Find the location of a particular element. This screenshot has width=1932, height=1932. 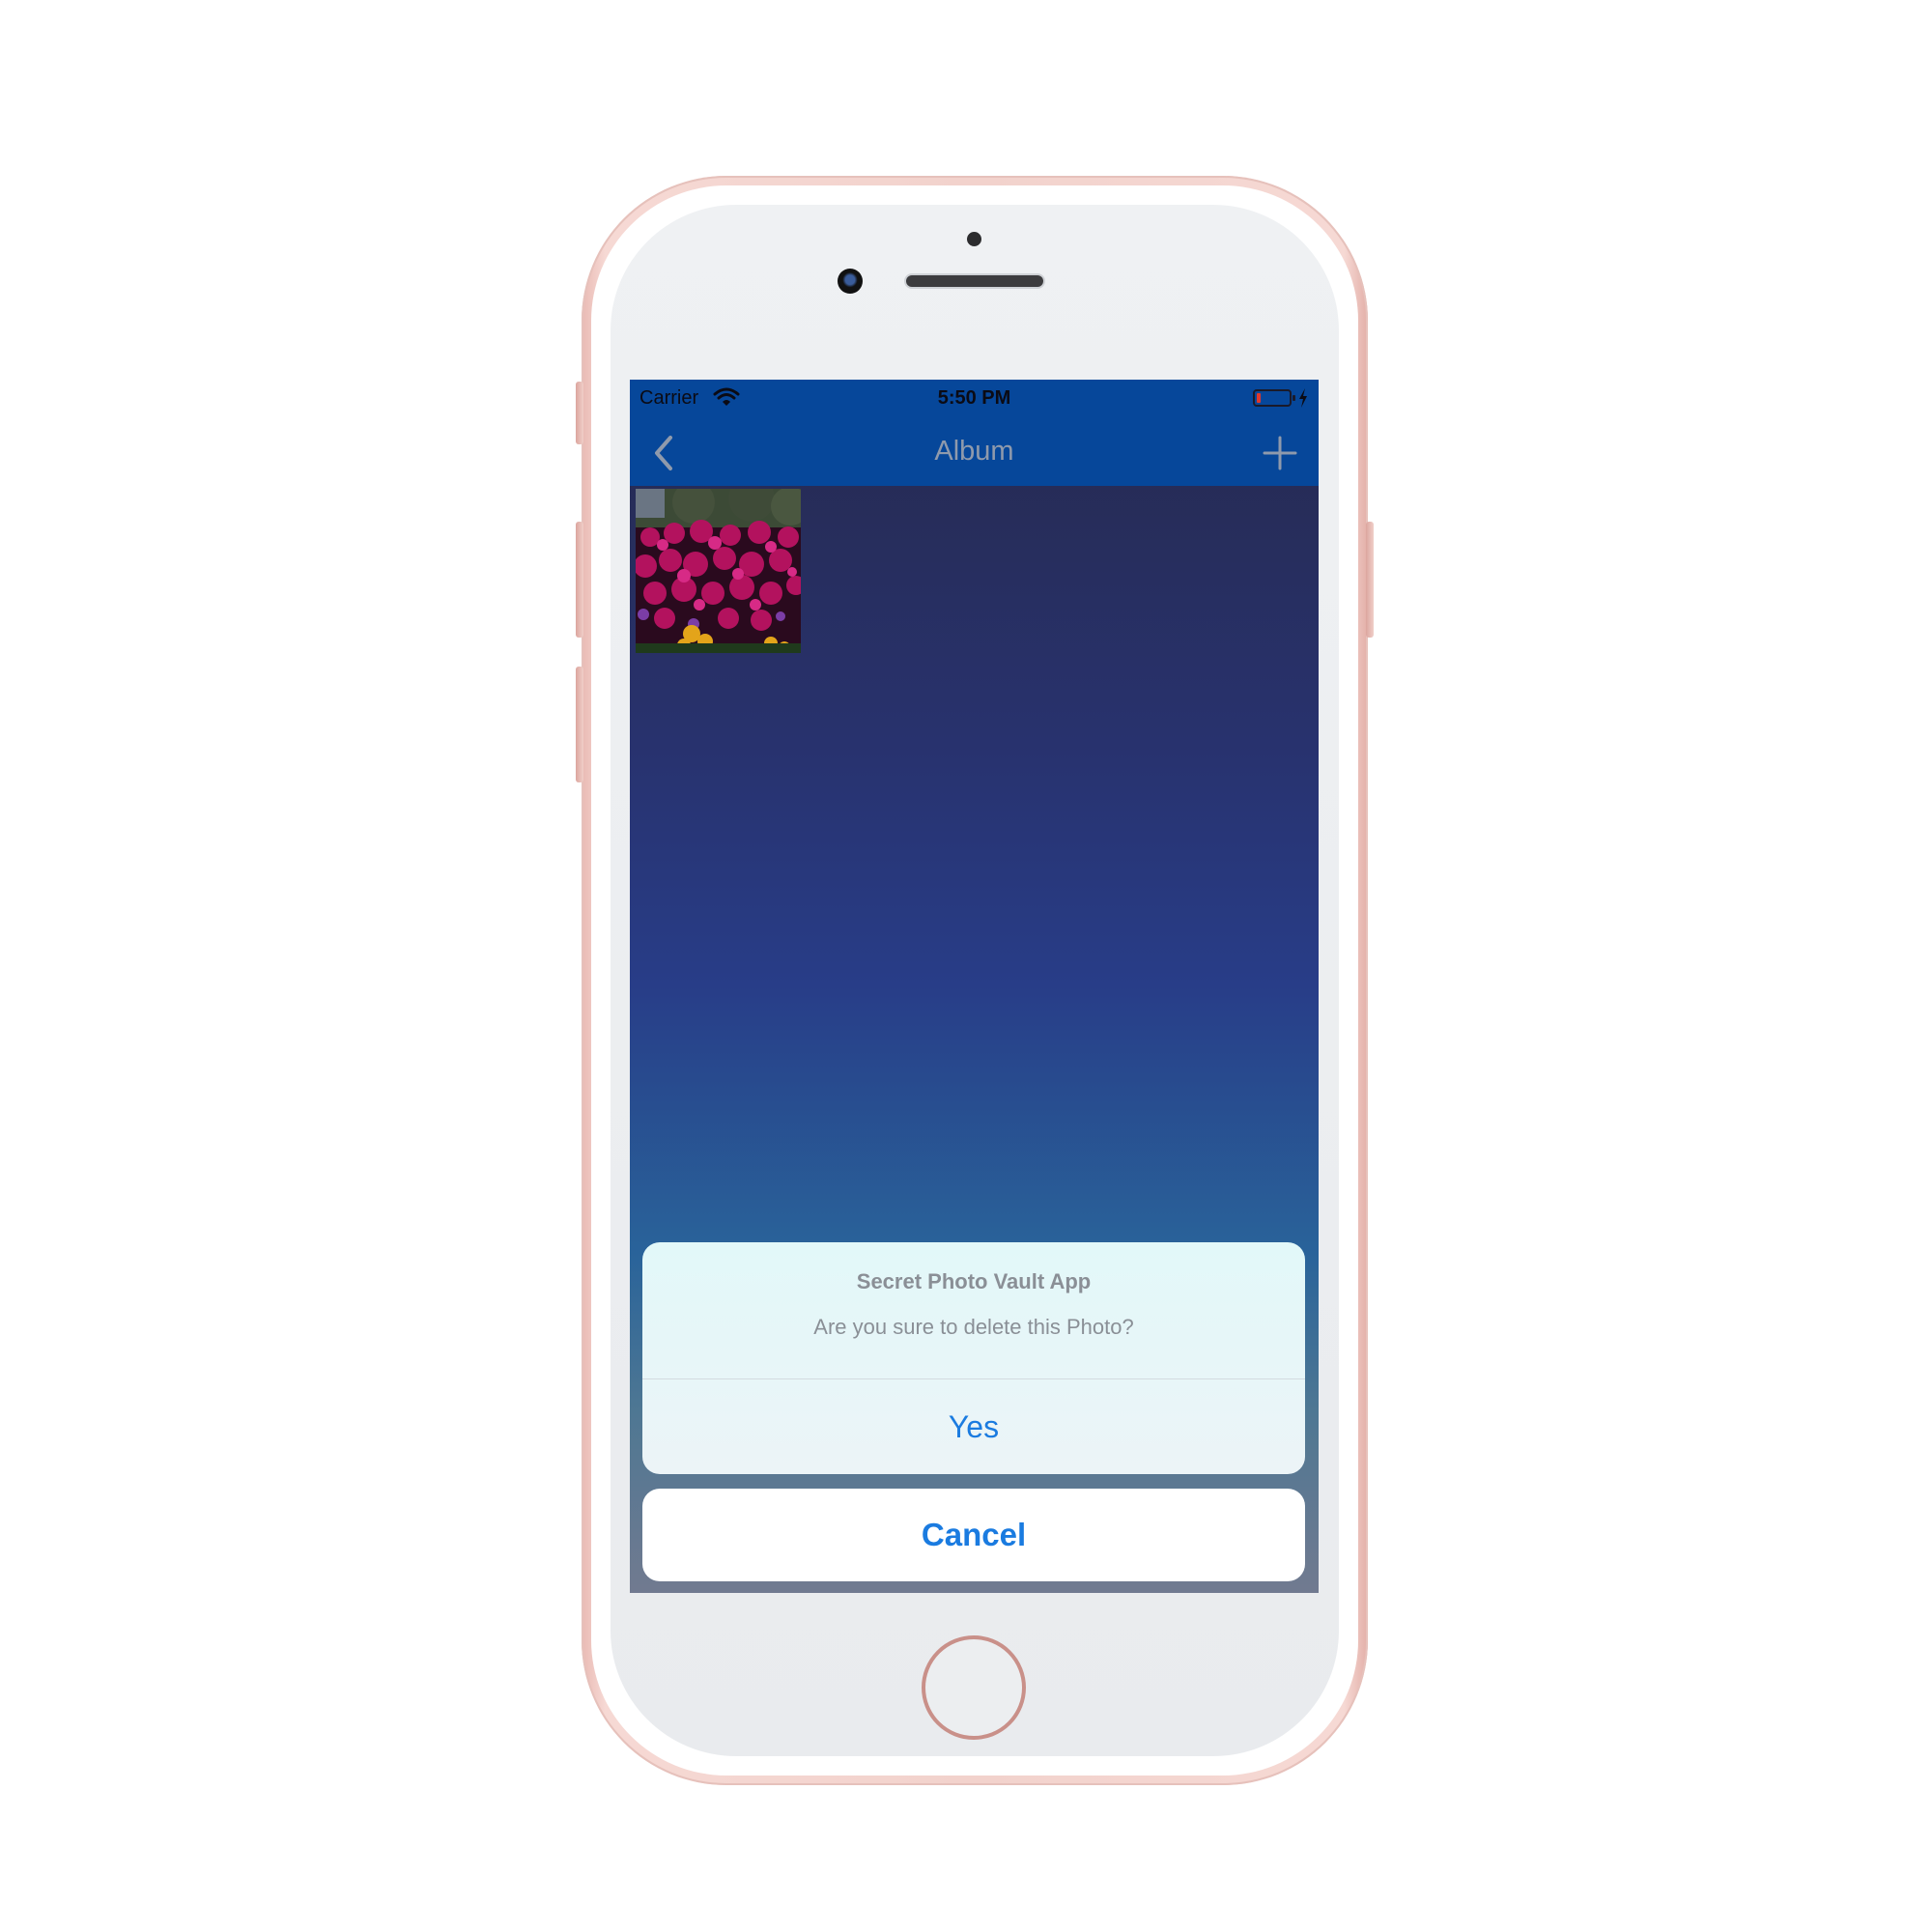

navigation-bar: Album is located at coordinates (974, 452).